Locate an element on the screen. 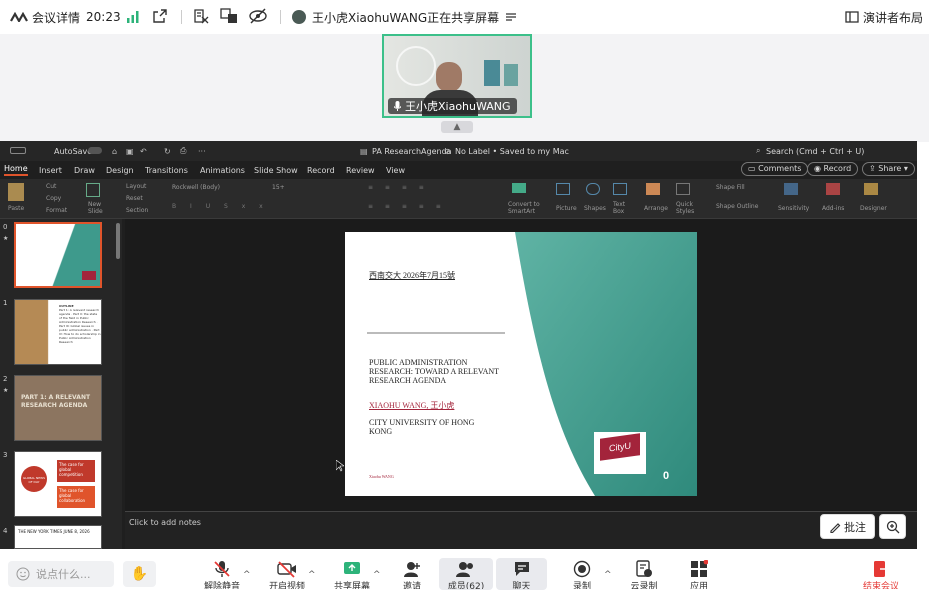  tab-animations: Animations is located at coordinates (222, 170).